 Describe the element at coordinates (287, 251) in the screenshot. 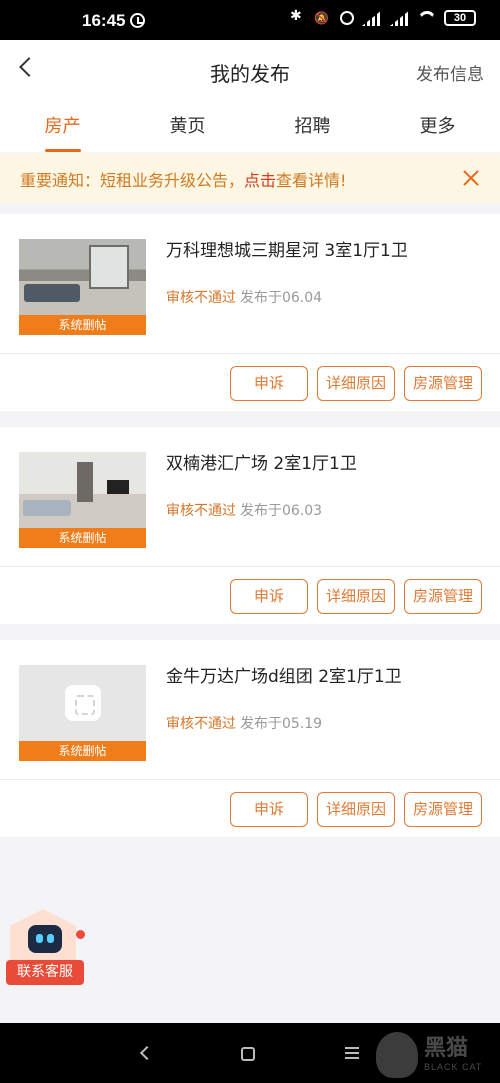

I see `listing-title: 万科理想城三期星河 3室1厅1卫` at that location.